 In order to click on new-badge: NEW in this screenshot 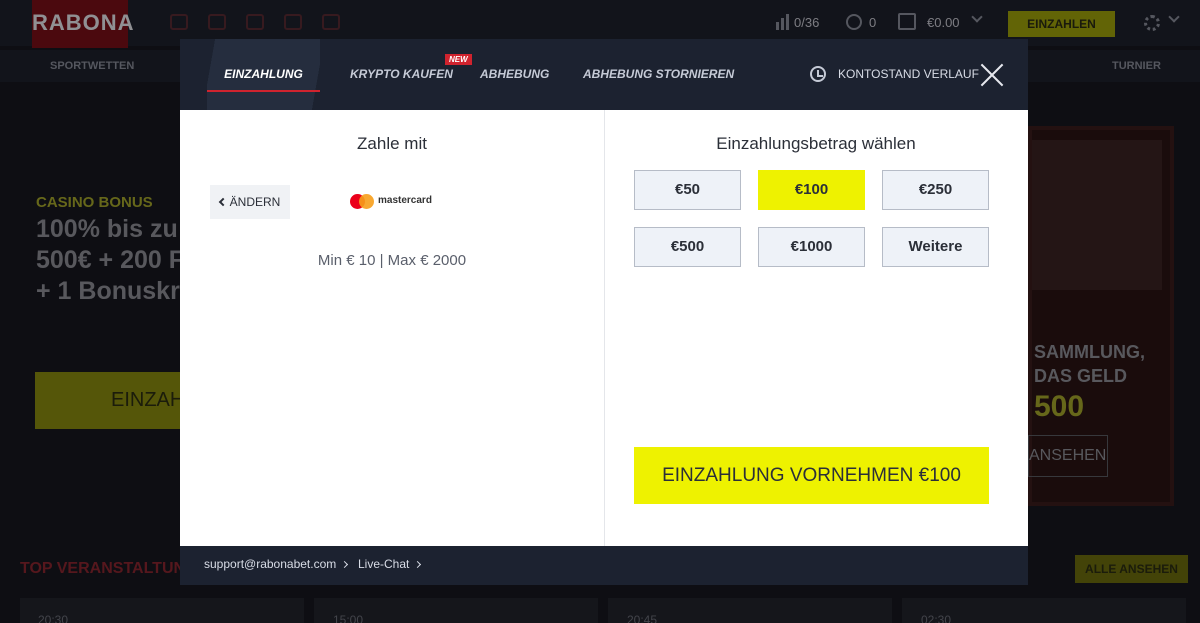, I will do `click(458, 59)`.